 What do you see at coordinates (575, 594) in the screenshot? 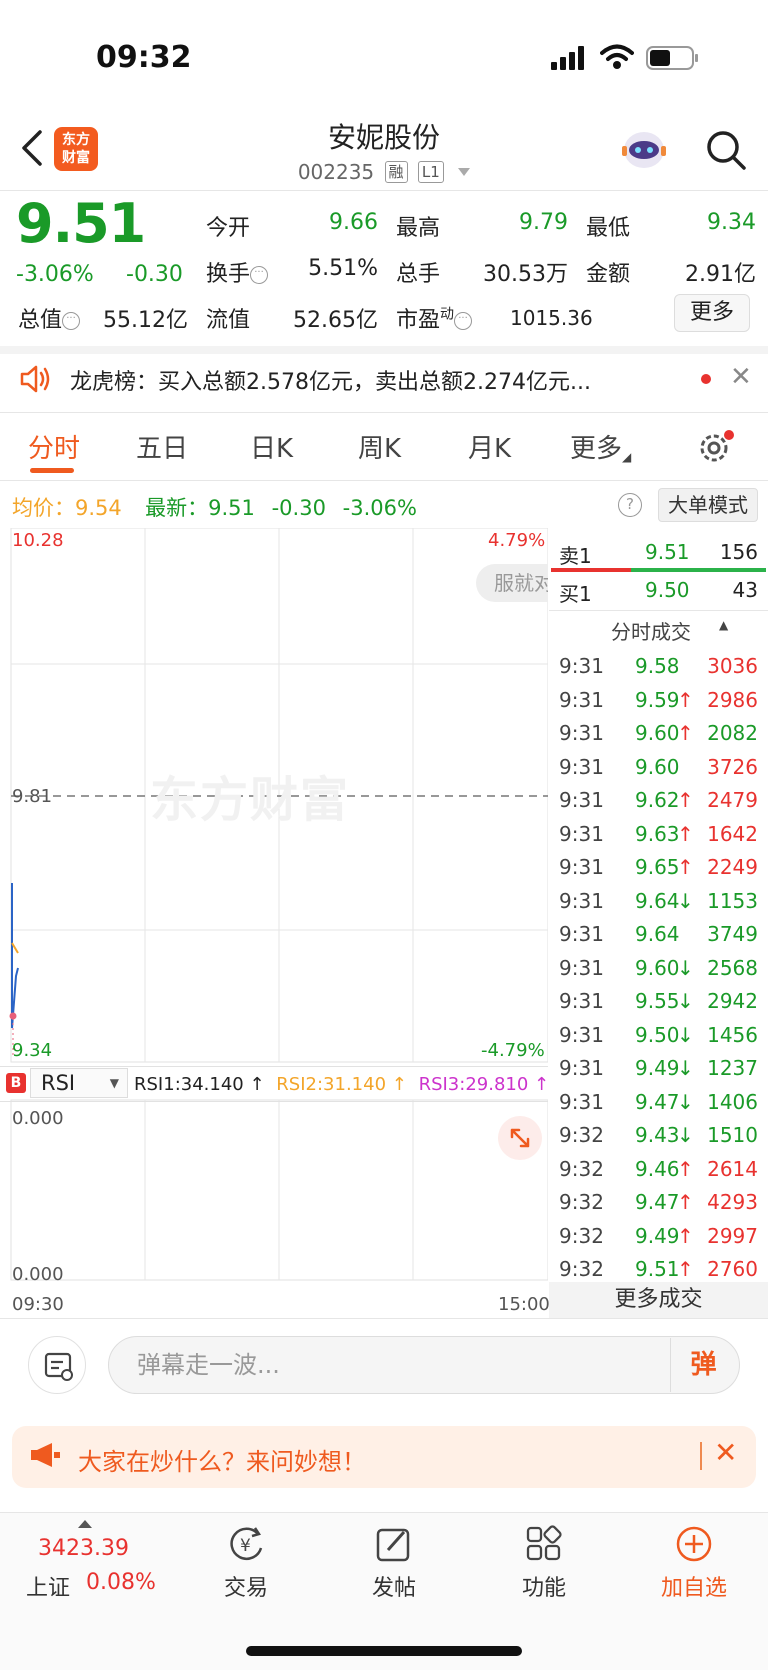
I see `buy1-label: 买1` at bounding box center [575, 594].